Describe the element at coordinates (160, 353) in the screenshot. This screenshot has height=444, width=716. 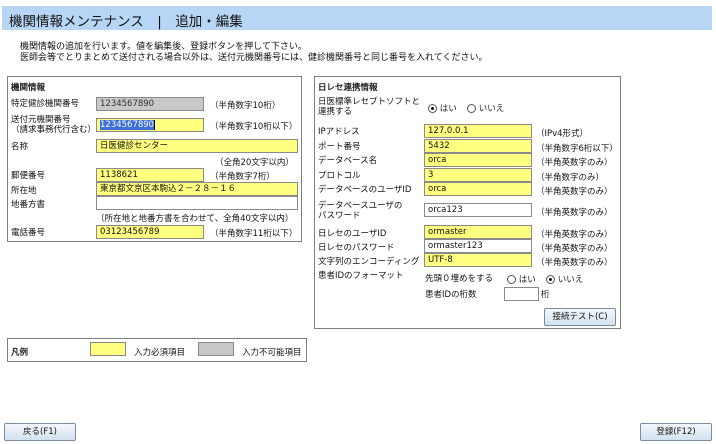
I see `legend-required-label: 入力必須項目` at that location.